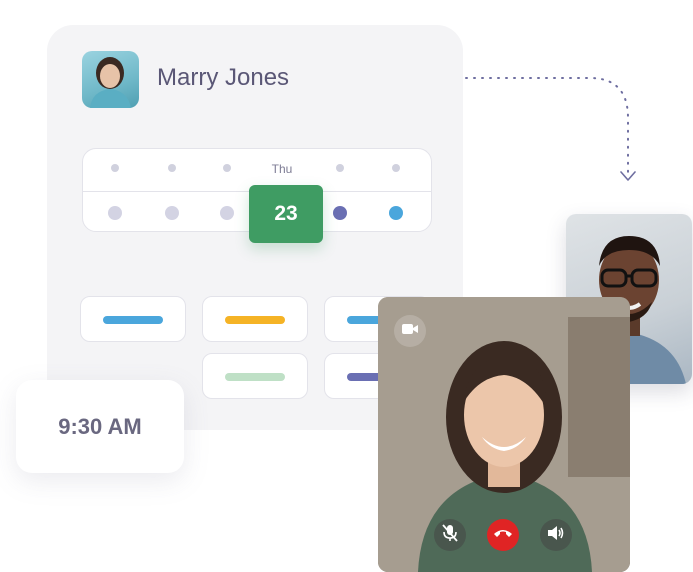  What do you see at coordinates (110, 79) in the screenshot?
I see `contact-avatar` at bounding box center [110, 79].